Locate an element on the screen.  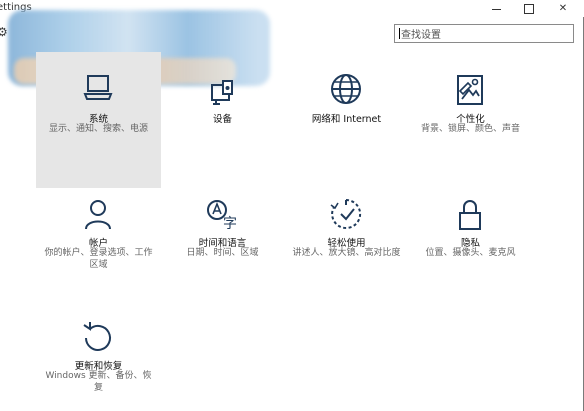
devices-icon is located at coordinates (222, 91).